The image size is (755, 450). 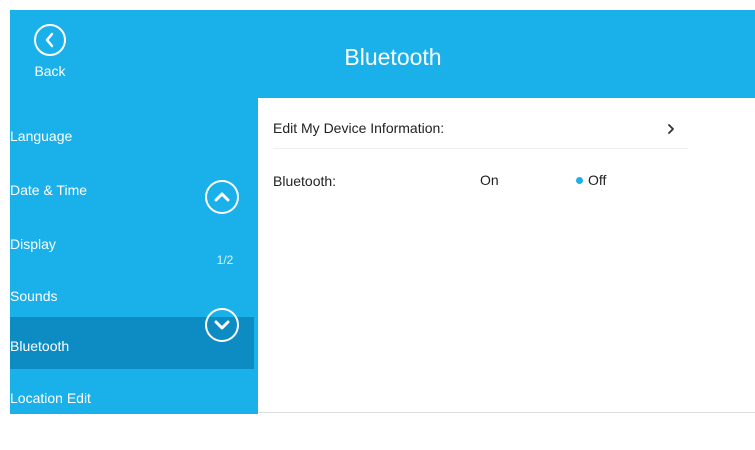 What do you see at coordinates (40, 346) in the screenshot?
I see `sidebar-item-label: Bluetooth` at bounding box center [40, 346].